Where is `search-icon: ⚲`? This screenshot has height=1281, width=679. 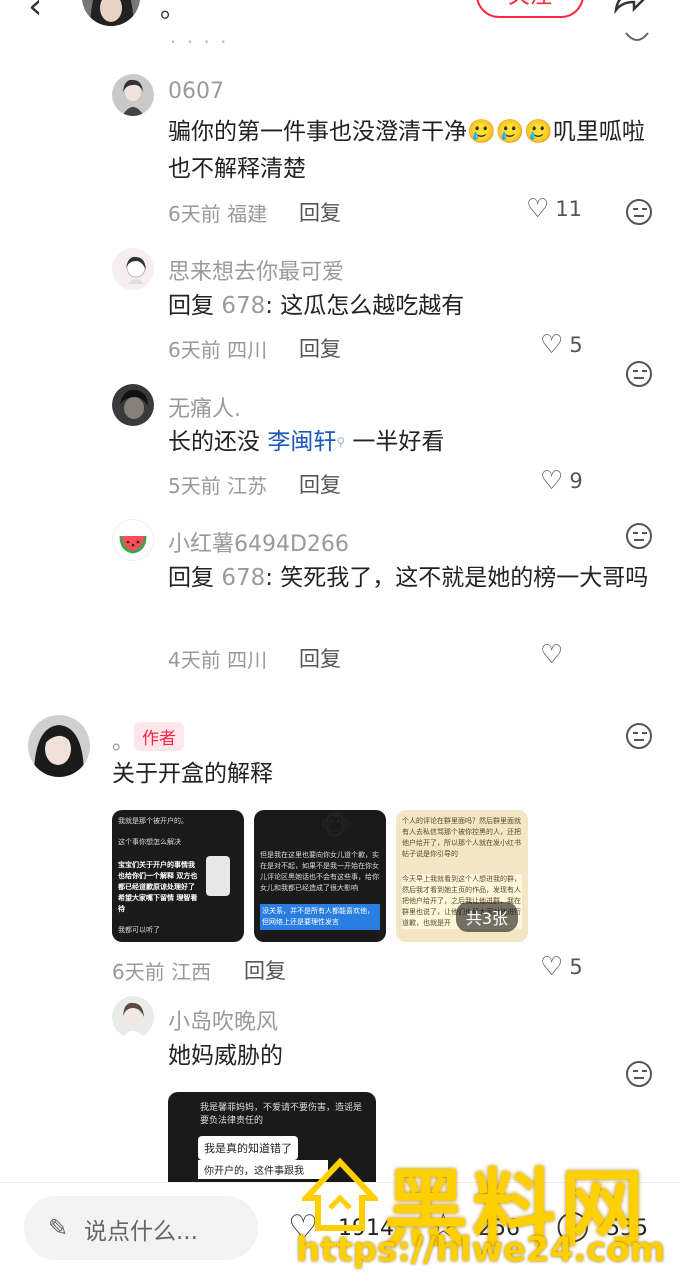
search-icon: ⚲ is located at coordinates (341, 442).